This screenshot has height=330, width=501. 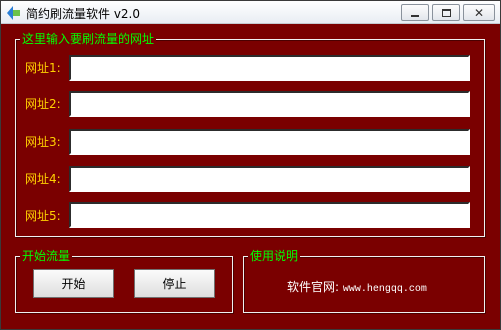 I want to click on title-bar: 简约刷流量软件 v2.0 ✕, so click(x=250, y=12).